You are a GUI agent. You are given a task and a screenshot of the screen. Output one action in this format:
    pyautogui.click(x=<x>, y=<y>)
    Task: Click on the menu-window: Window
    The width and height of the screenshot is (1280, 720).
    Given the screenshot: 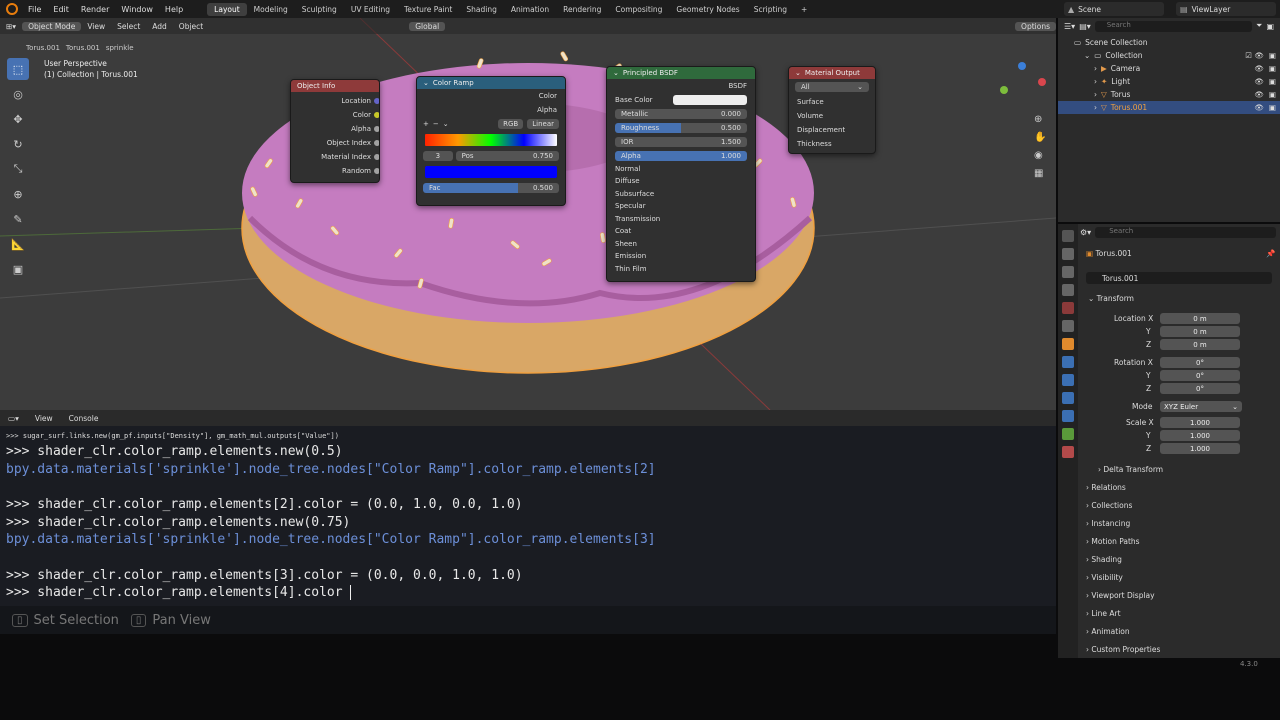 What is the action you would take?
    pyautogui.click(x=137, y=9)
    